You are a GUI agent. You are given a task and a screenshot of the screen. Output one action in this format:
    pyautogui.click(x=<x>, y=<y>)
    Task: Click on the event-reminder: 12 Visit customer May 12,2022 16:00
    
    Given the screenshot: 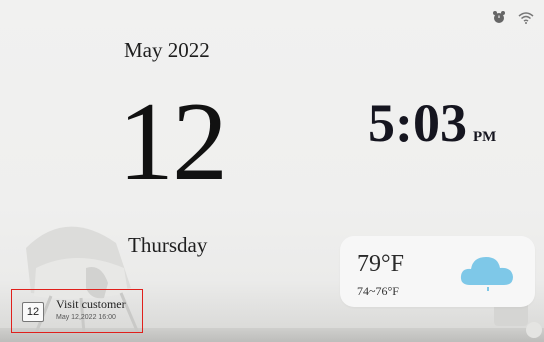 What is the action you would take?
    pyautogui.click(x=77, y=311)
    